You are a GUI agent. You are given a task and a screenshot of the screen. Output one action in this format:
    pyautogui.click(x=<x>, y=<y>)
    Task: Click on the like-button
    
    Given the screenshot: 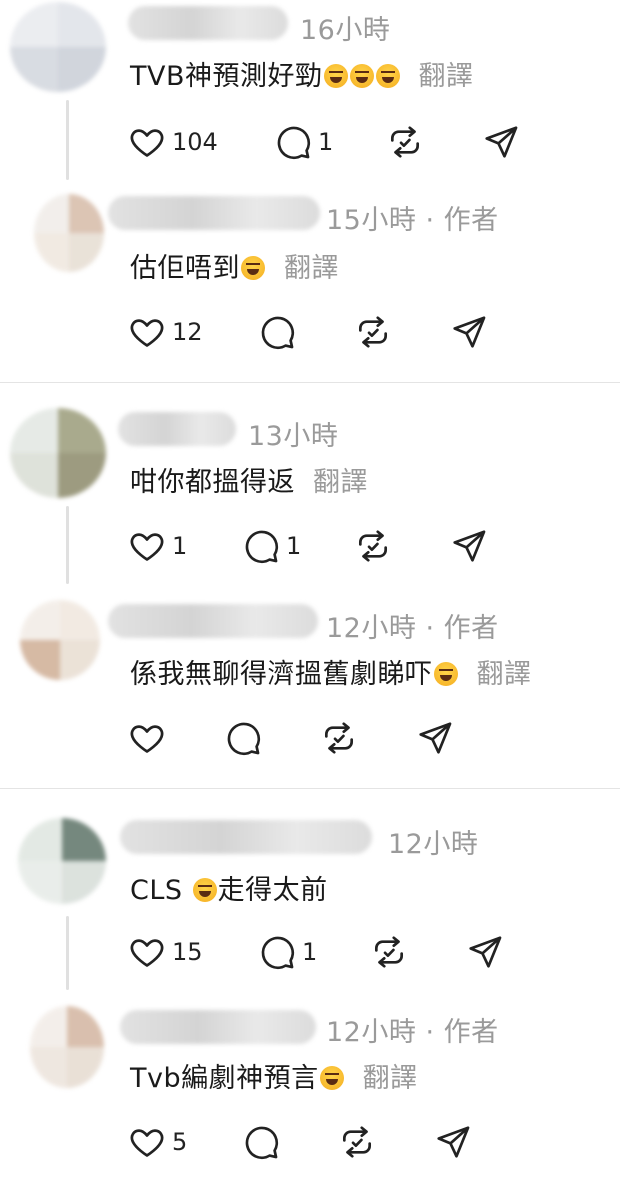 What is the action you would take?
    pyautogui.click(x=147, y=738)
    